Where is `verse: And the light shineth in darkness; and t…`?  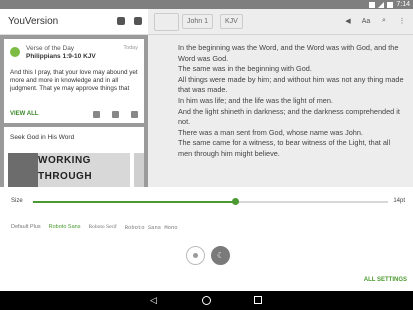
verse: And the light shineth in darkness; and t… is located at coordinates (292, 117).